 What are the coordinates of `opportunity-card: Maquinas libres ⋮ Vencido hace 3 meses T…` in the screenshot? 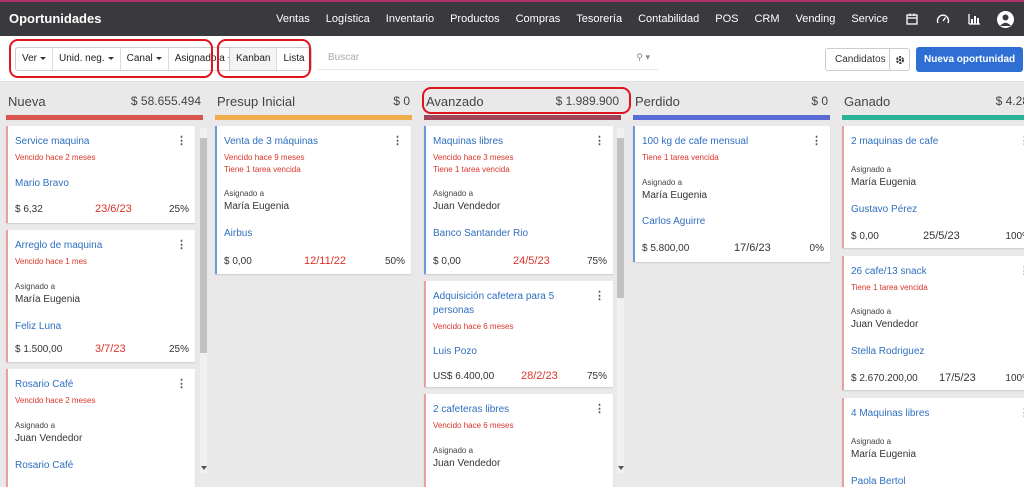 It's located at (518, 200).